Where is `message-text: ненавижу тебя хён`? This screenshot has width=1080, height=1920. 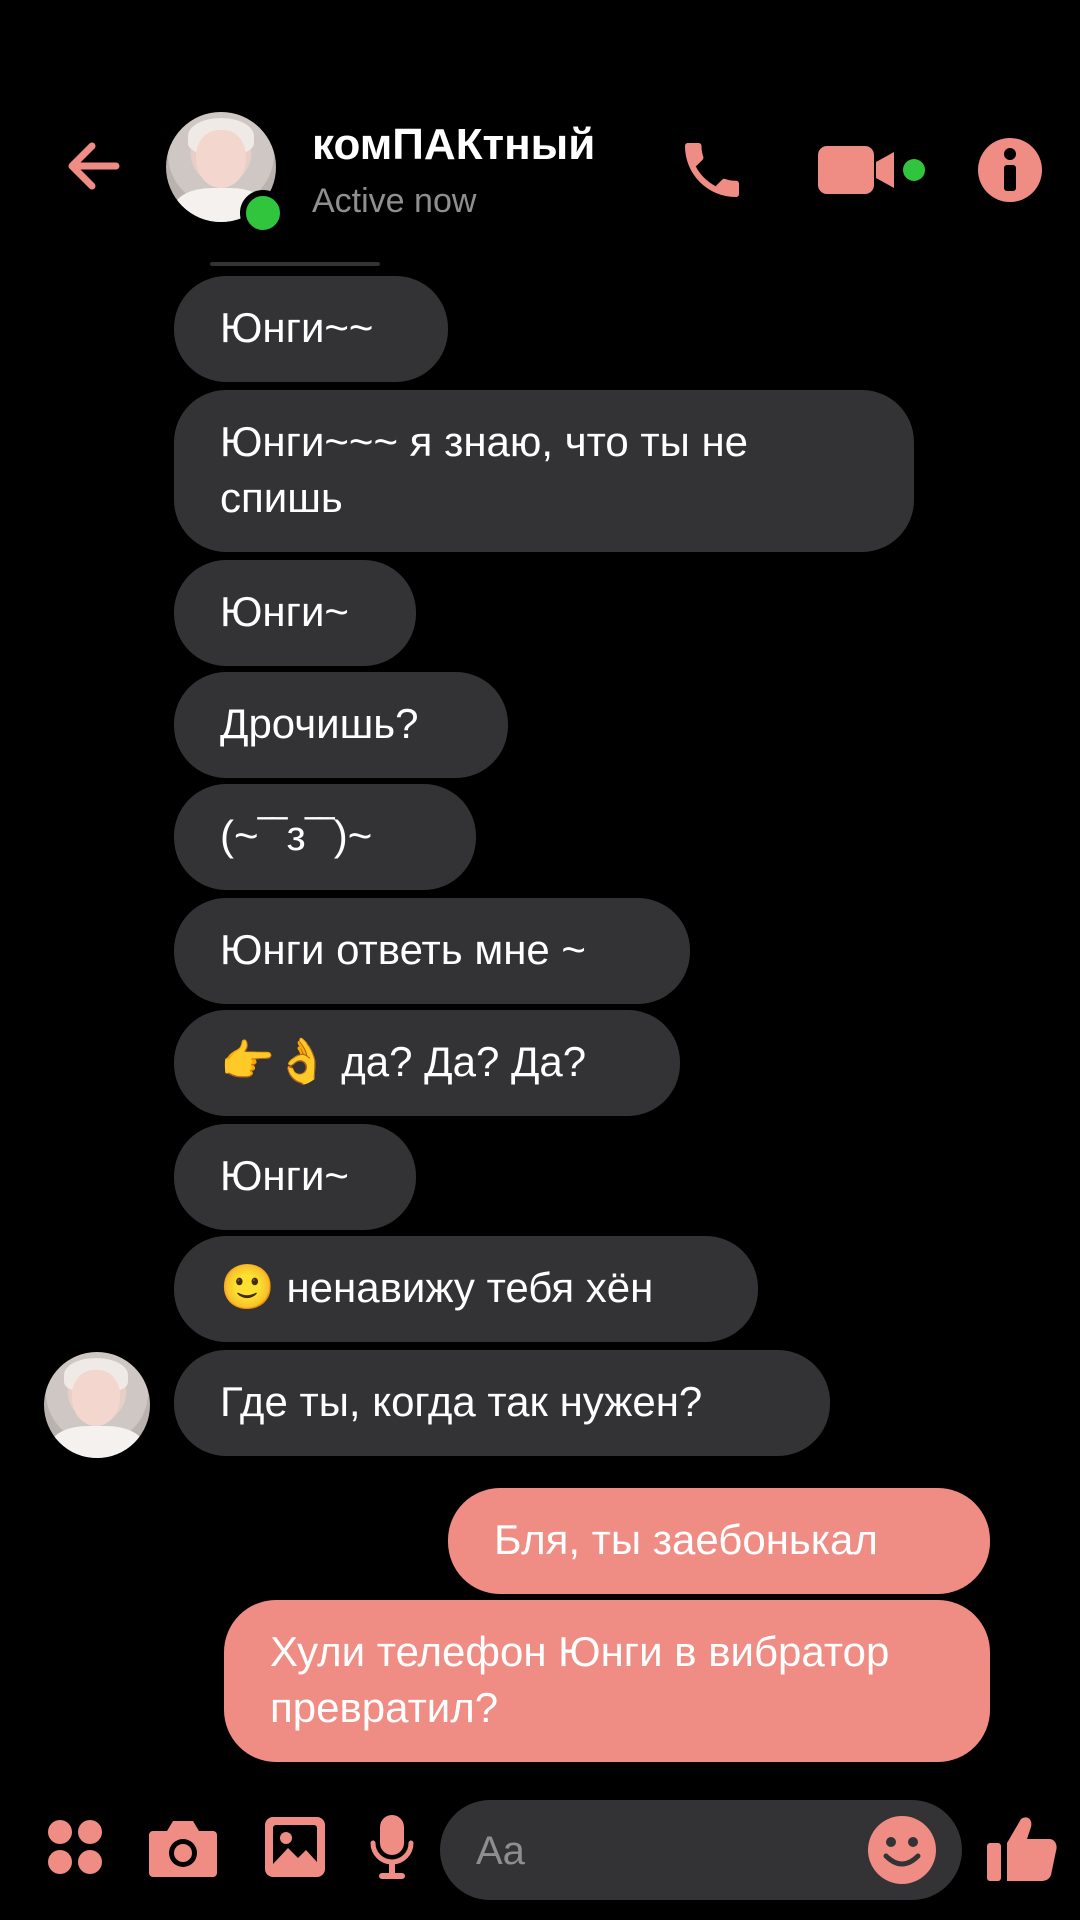
message-text: ненавижу тебя хён is located at coordinates (464, 1287).